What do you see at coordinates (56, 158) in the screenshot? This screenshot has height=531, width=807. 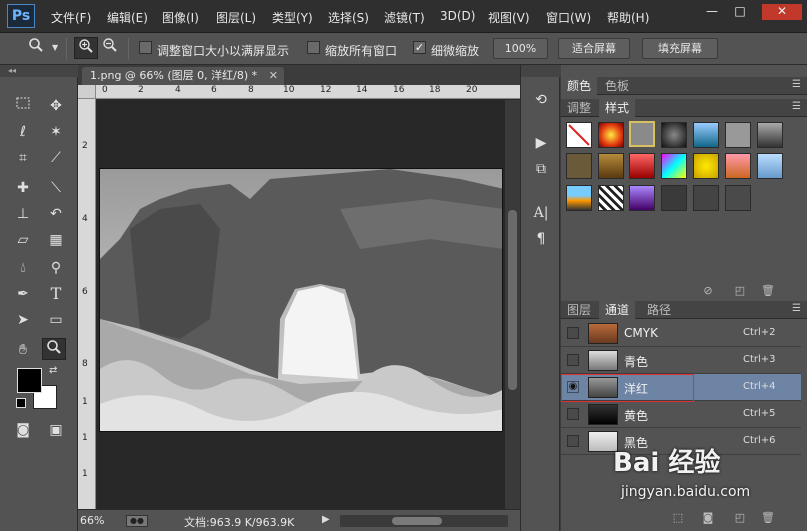 I see `eyedropper-tool-icon: ⟋` at bounding box center [56, 158].